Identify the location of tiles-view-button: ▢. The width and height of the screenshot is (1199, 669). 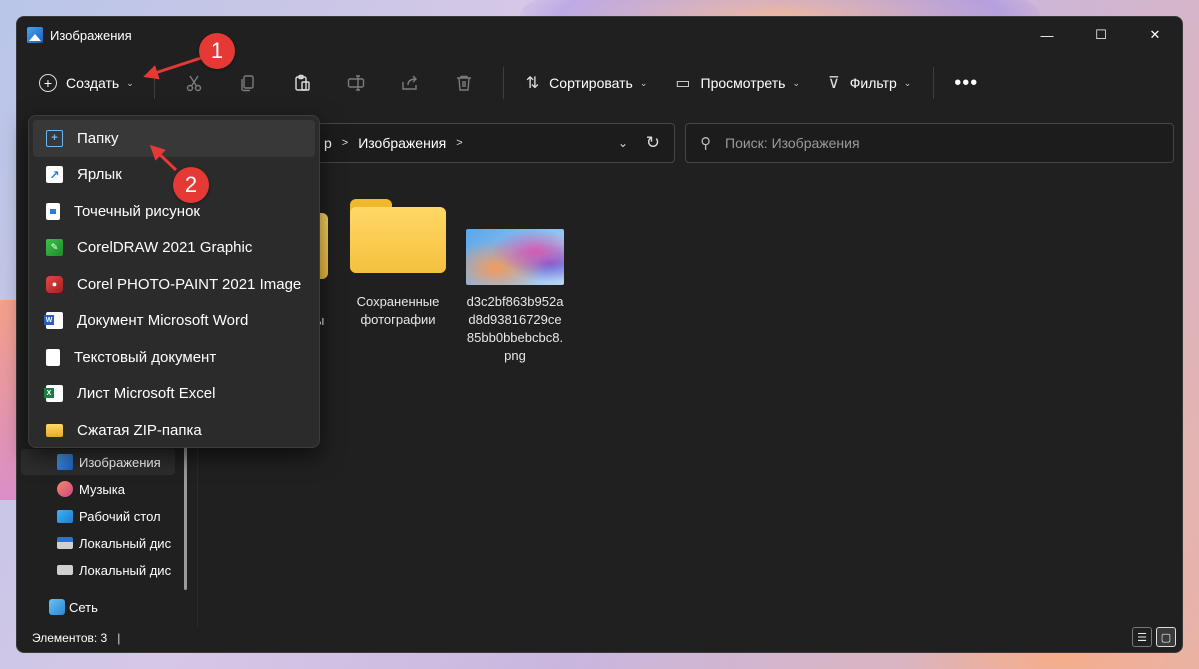
(1166, 637).